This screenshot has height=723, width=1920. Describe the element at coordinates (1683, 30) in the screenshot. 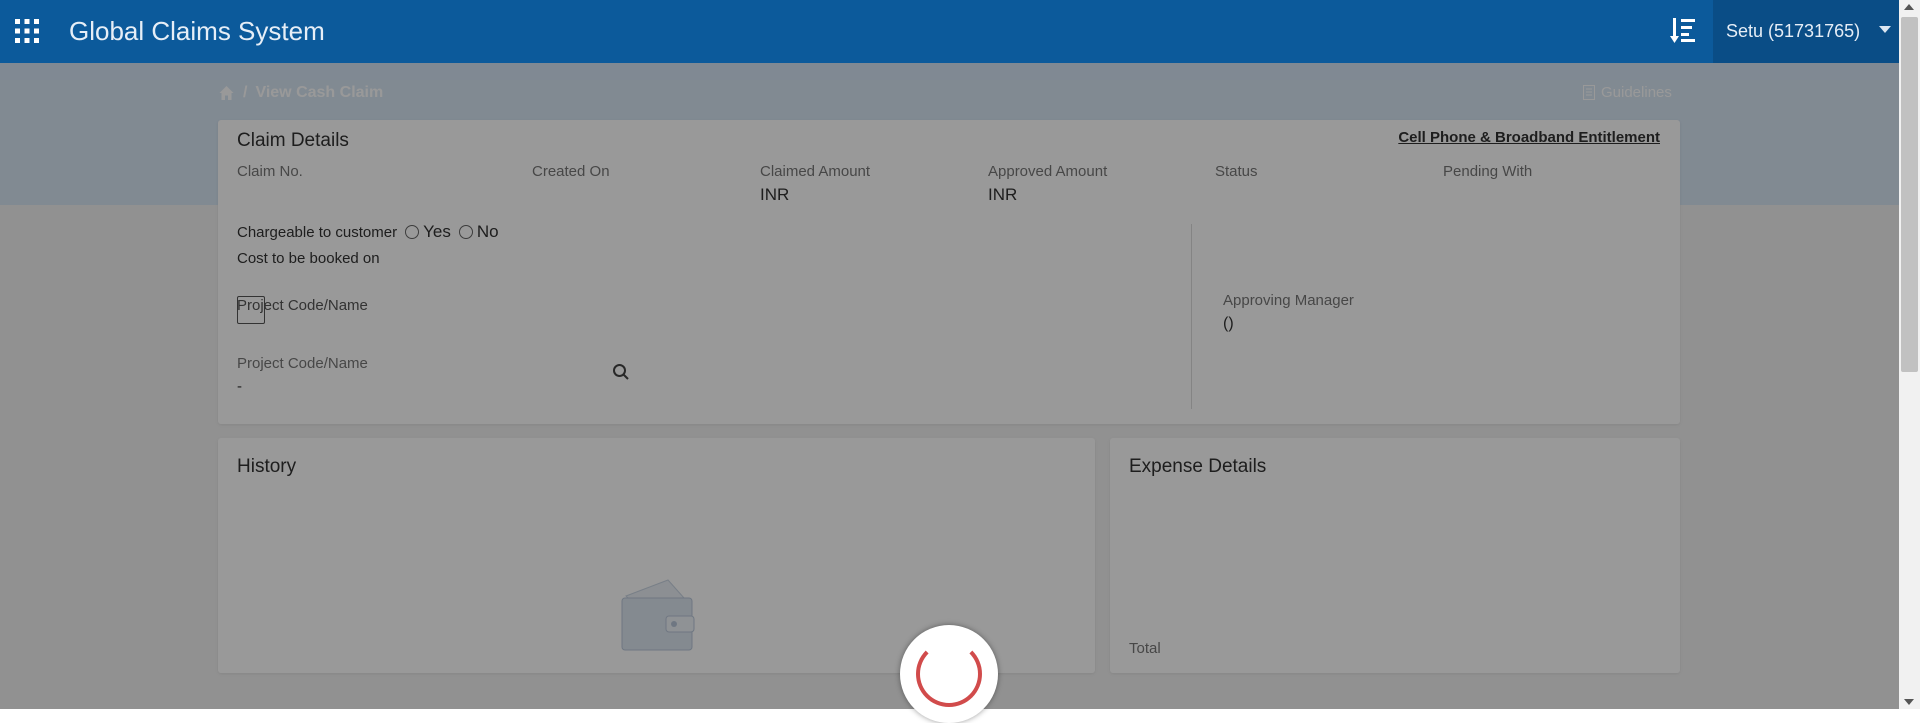

I see `sort-list-icon` at that location.